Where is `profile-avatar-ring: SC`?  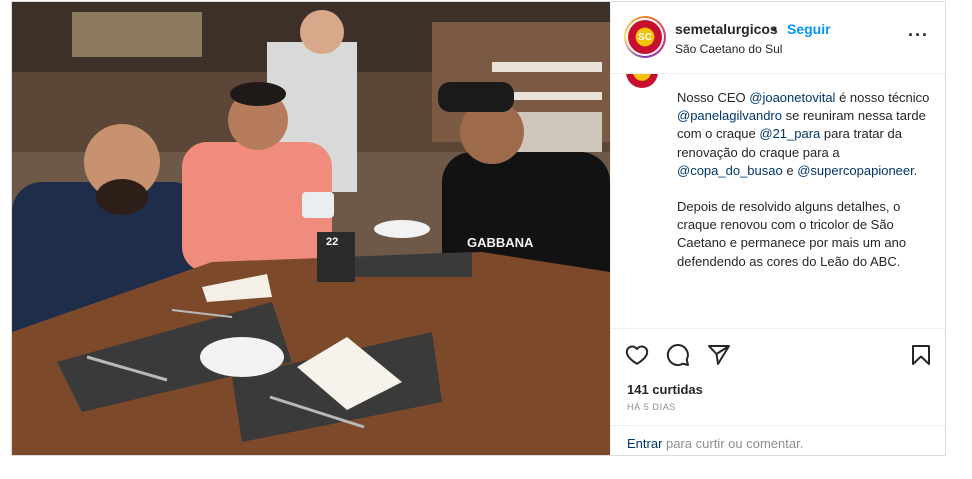 profile-avatar-ring: SC is located at coordinates (645, 37).